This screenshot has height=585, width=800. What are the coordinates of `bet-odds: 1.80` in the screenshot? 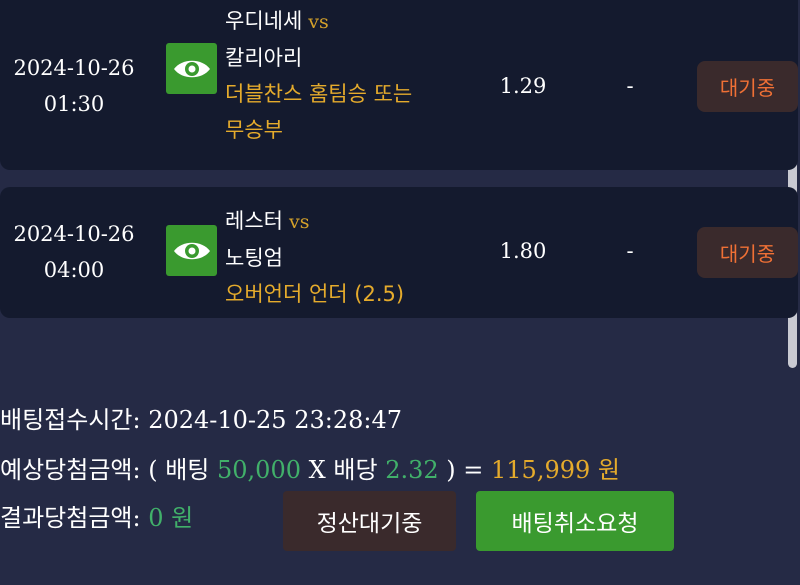 It's located at (523, 251).